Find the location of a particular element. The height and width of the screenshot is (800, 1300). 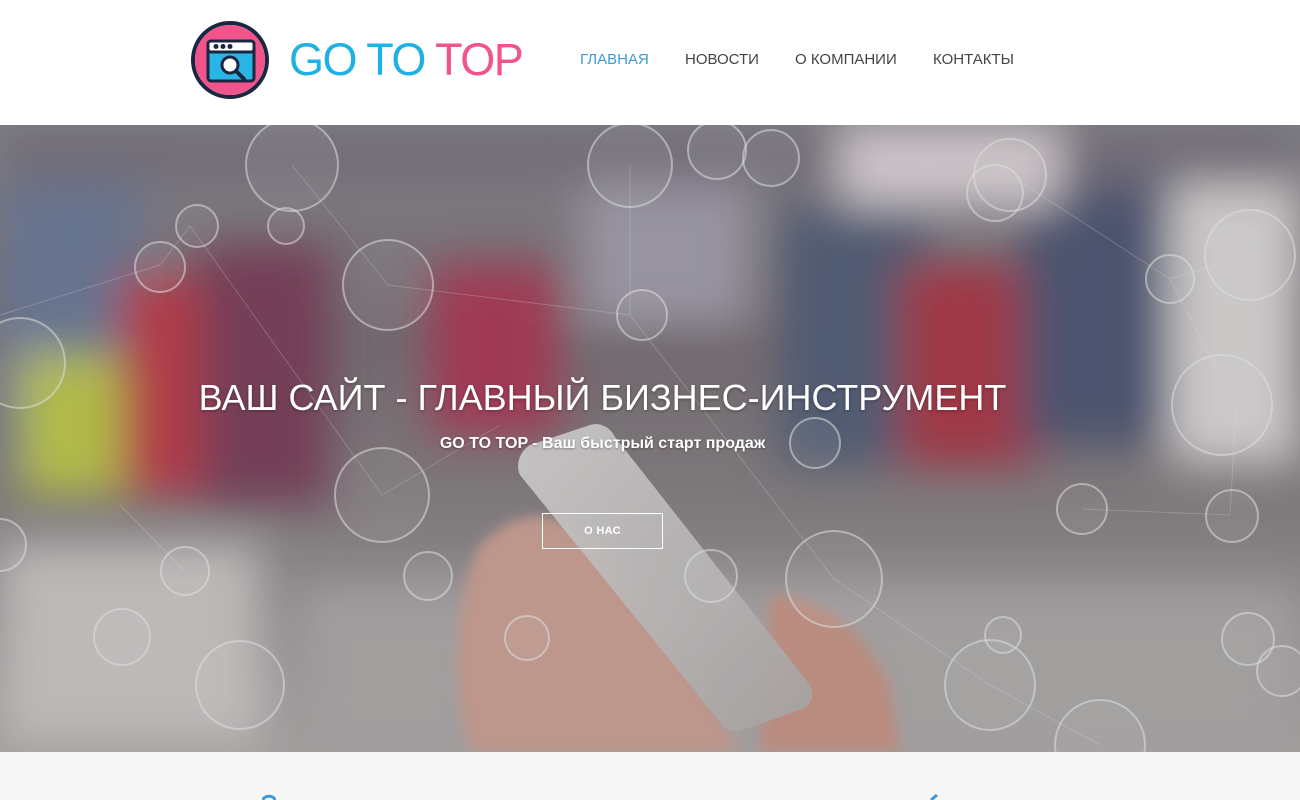

nav-item-contacts: КОНТАКТЫ is located at coordinates (973, 60).